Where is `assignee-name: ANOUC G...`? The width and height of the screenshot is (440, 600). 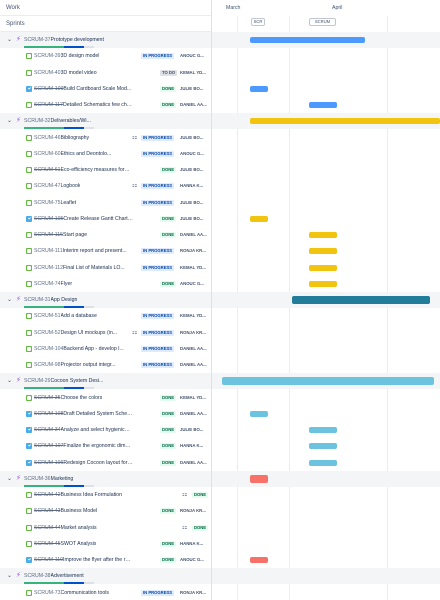
assignee-name: ANOUC G... is located at coordinates (192, 56).